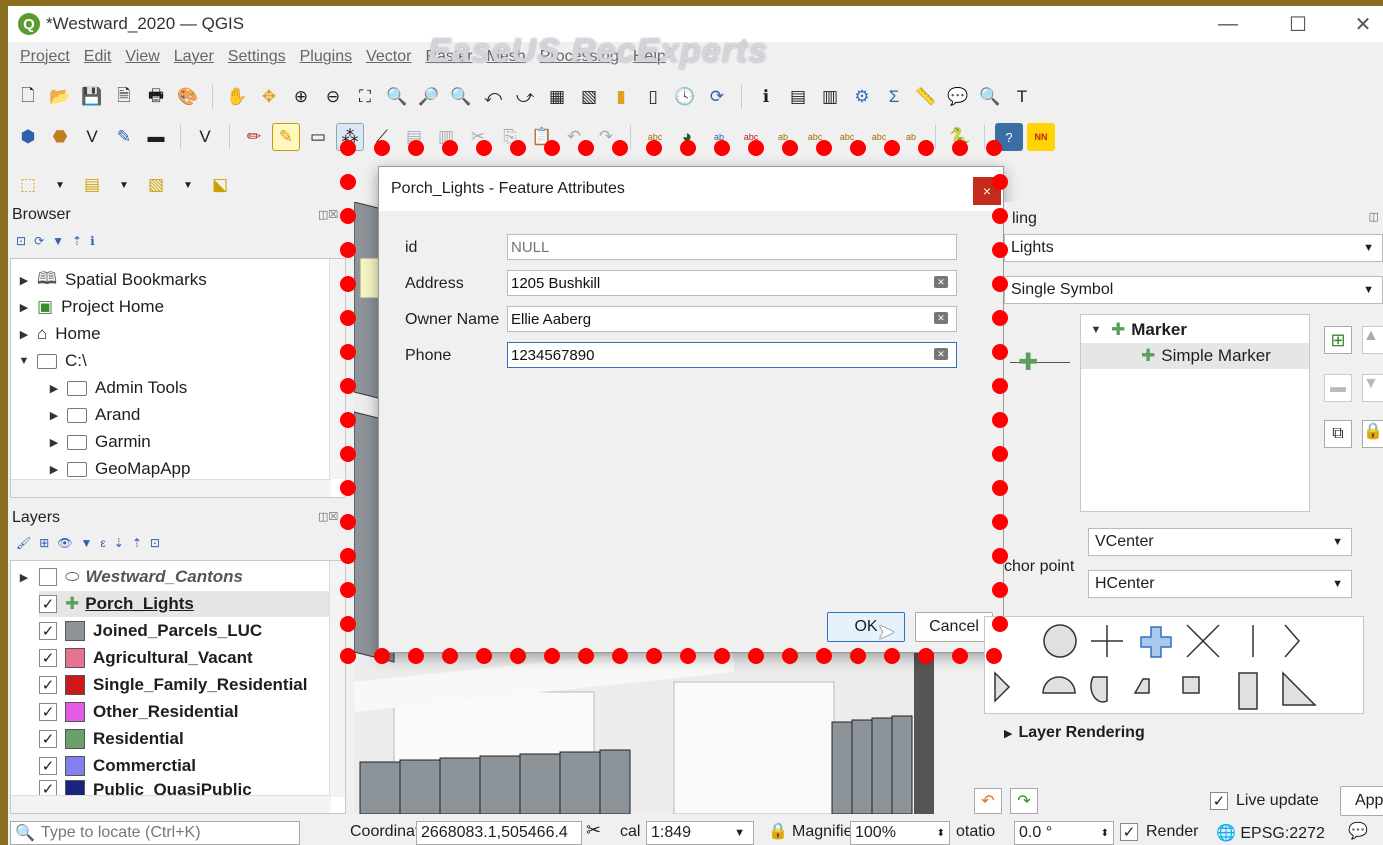  I want to click on pan-icon: ✋, so click(237, 97).